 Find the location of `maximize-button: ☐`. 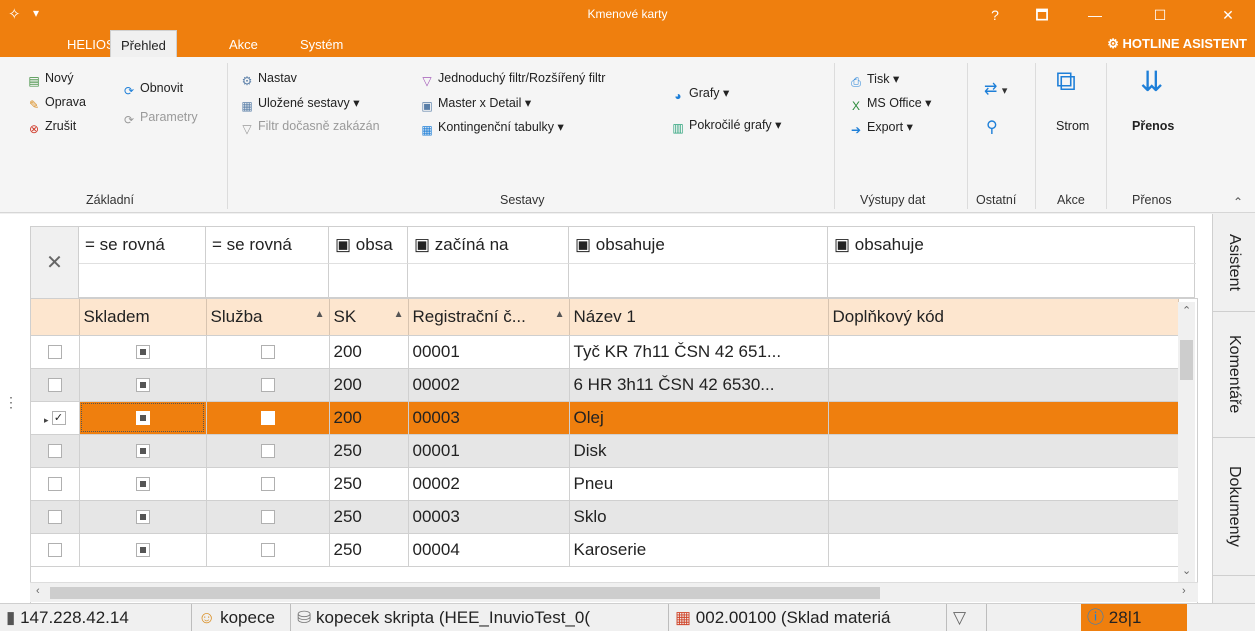

maximize-button: ☐ is located at coordinates (1160, 15).